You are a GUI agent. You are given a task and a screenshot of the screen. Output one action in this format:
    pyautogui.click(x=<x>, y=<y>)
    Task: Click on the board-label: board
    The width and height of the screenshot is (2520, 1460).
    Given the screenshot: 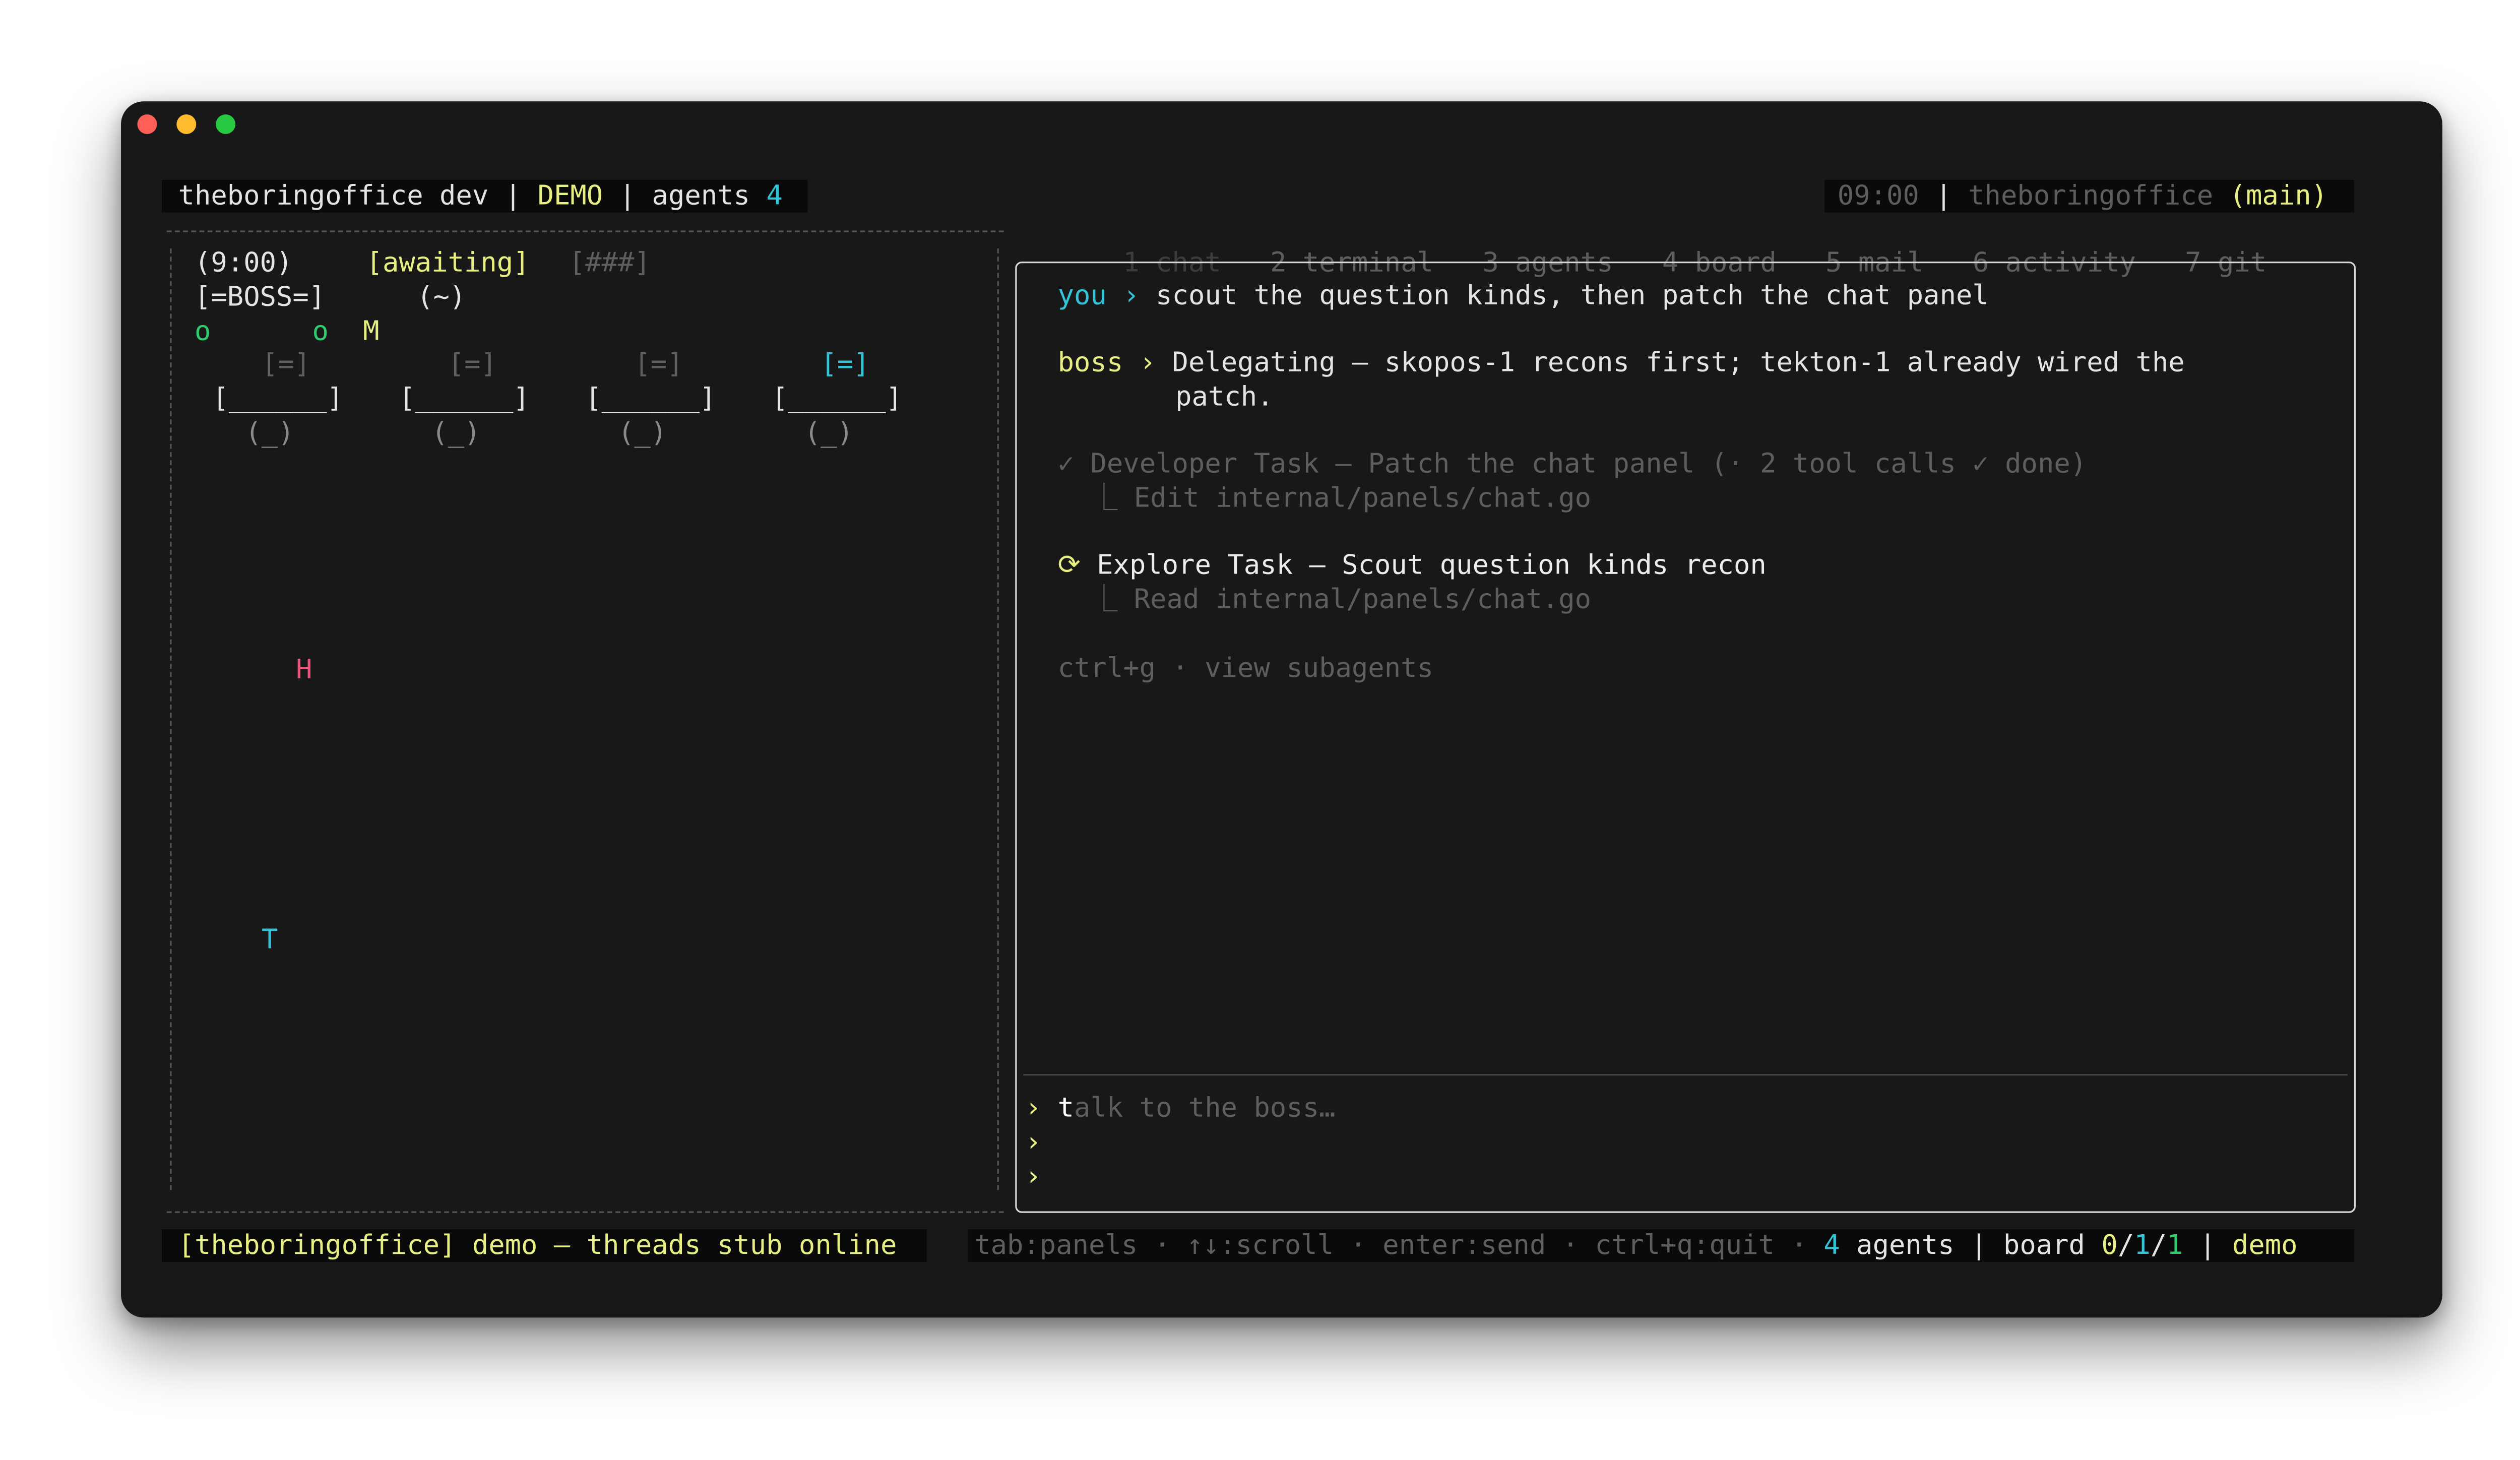 What is the action you would take?
    pyautogui.click(x=2044, y=1245)
    